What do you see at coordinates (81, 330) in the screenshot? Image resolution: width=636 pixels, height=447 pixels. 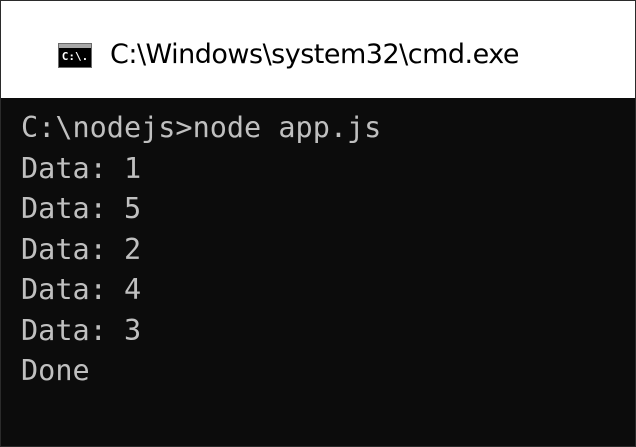 I see `console-line: Data: 3` at bounding box center [81, 330].